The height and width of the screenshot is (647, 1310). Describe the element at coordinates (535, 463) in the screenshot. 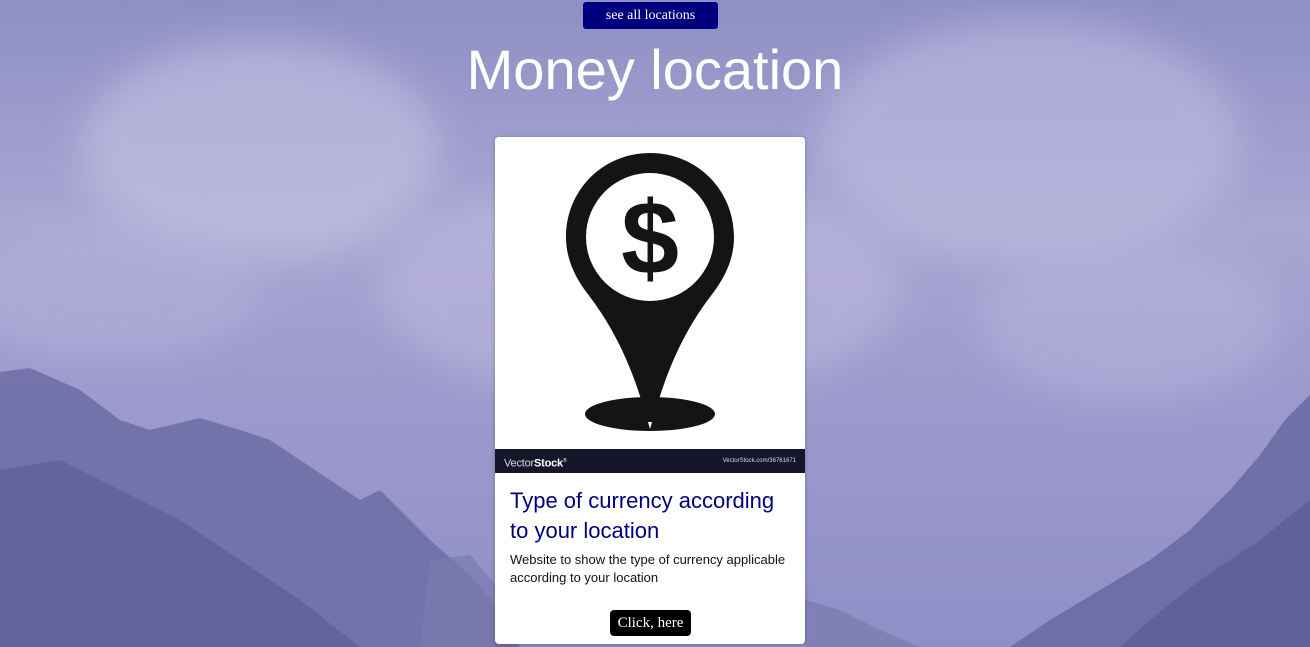

I see `watermark-brand: VectorStock®` at that location.